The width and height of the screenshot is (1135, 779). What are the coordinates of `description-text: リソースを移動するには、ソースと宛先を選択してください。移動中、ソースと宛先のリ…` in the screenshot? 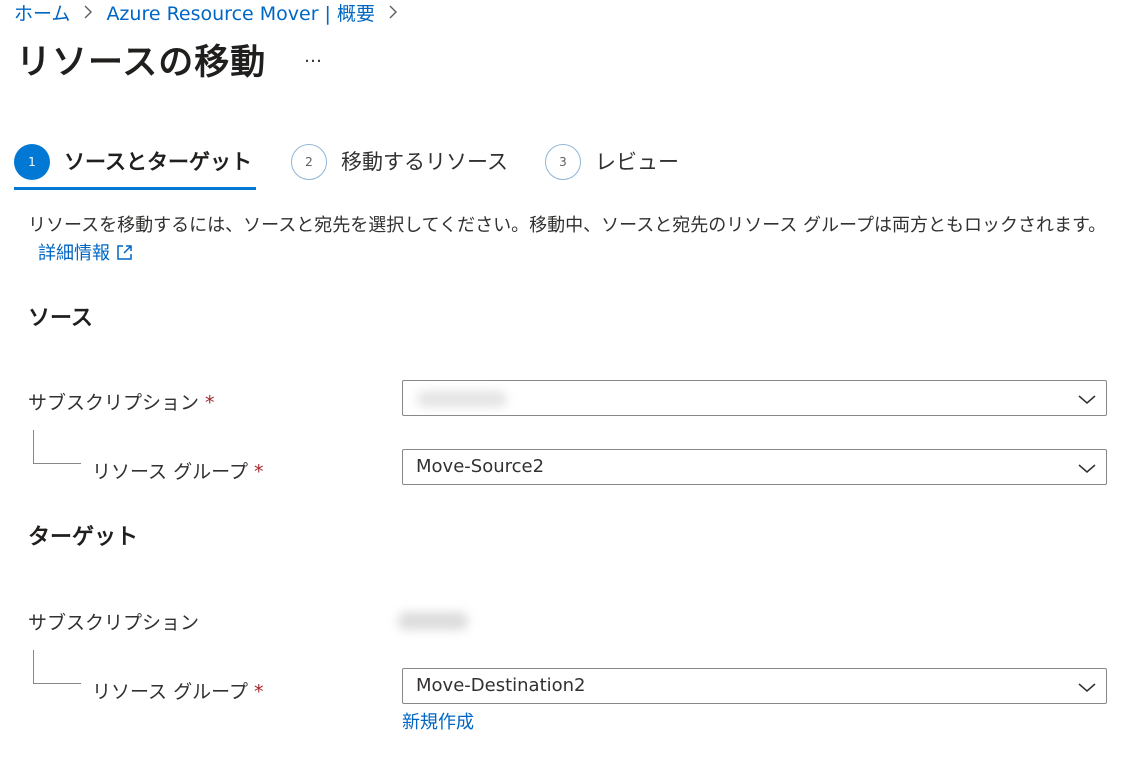 It's located at (567, 225).